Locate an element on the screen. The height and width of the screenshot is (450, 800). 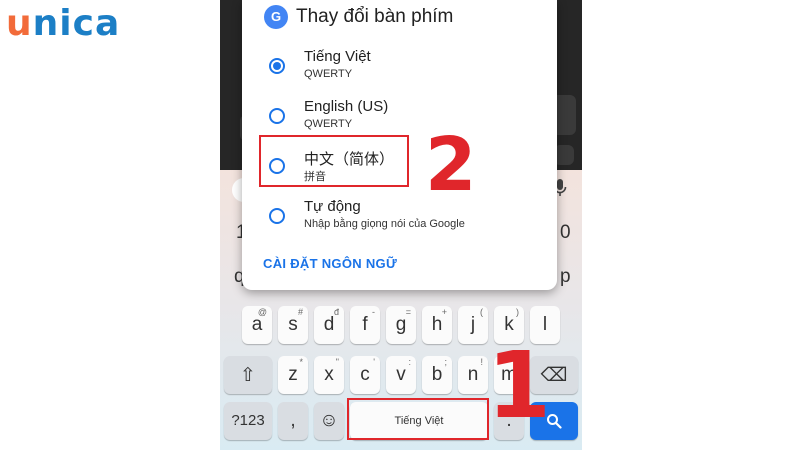
key-d: d đ is located at coordinates (329, 325).